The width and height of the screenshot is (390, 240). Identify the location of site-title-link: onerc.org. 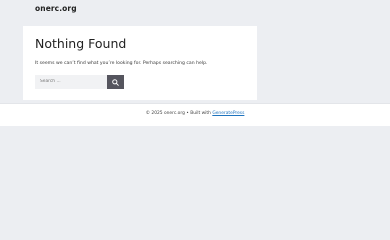
(56, 8).